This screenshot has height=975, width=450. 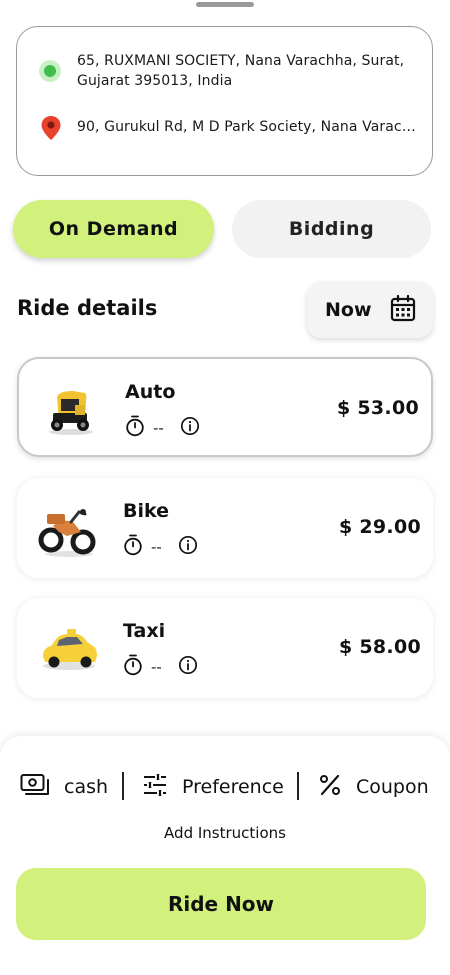 I want to click on ride-price: $ 29.00, so click(x=379, y=527).